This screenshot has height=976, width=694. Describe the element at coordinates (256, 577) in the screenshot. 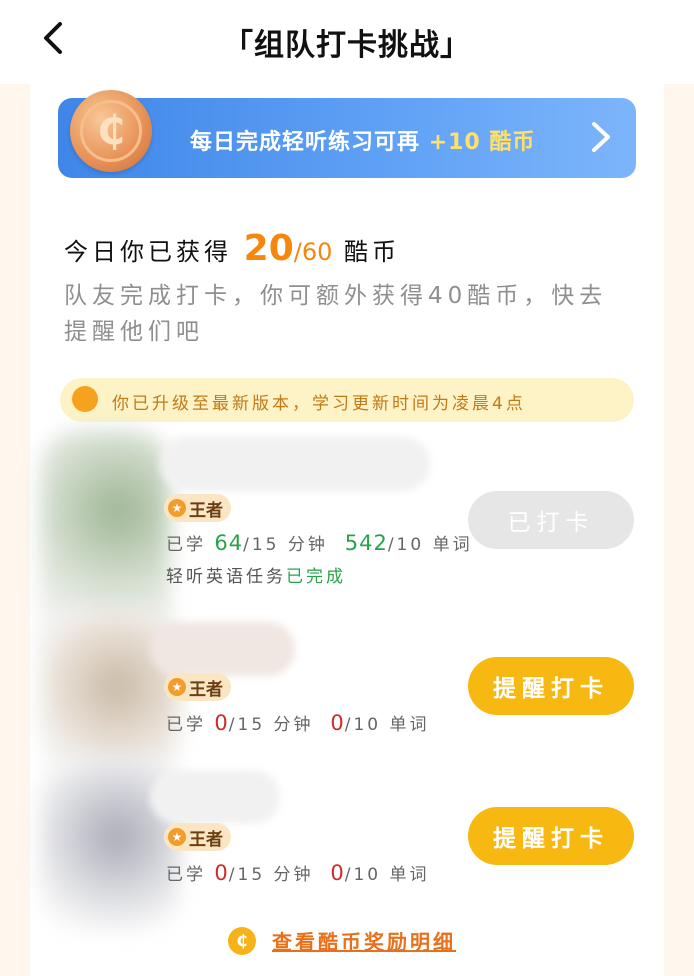

I see `member-task: 轻听英语任务已完成` at that location.